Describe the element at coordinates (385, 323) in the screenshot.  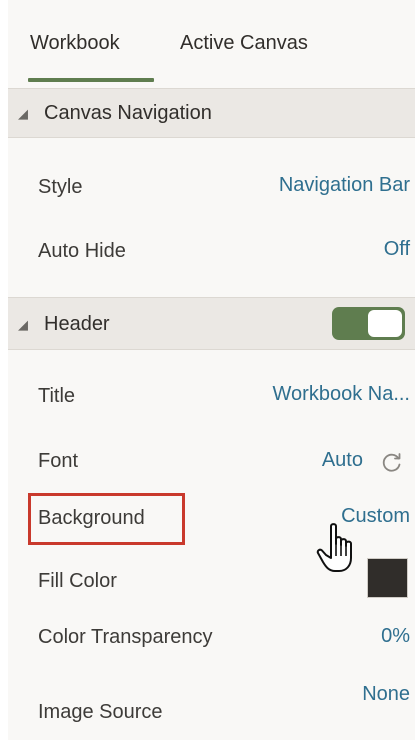
I see `toggle-knob` at that location.